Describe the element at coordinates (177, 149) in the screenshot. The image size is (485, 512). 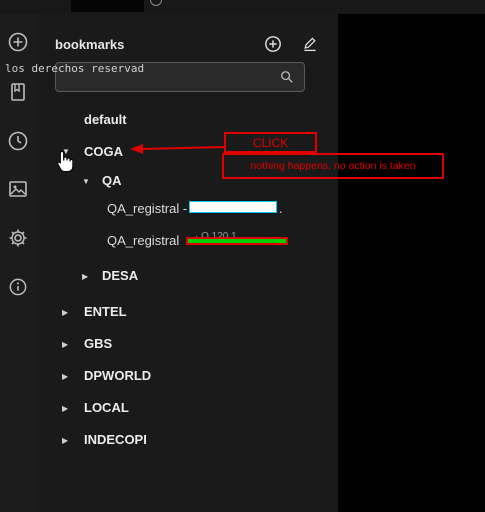
I see `annotation-arrow` at that location.